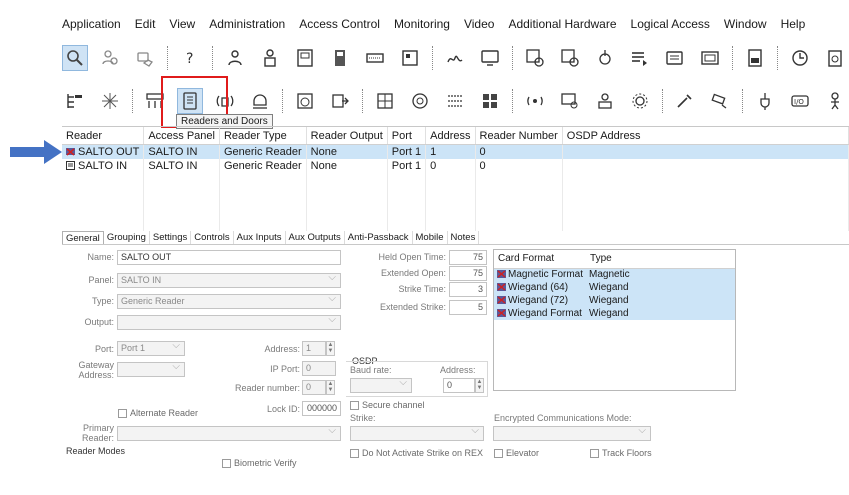  Describe the element at coordinates (519, 136) in the screenshot. I see `col-reader-number: Reader Number` at that location.